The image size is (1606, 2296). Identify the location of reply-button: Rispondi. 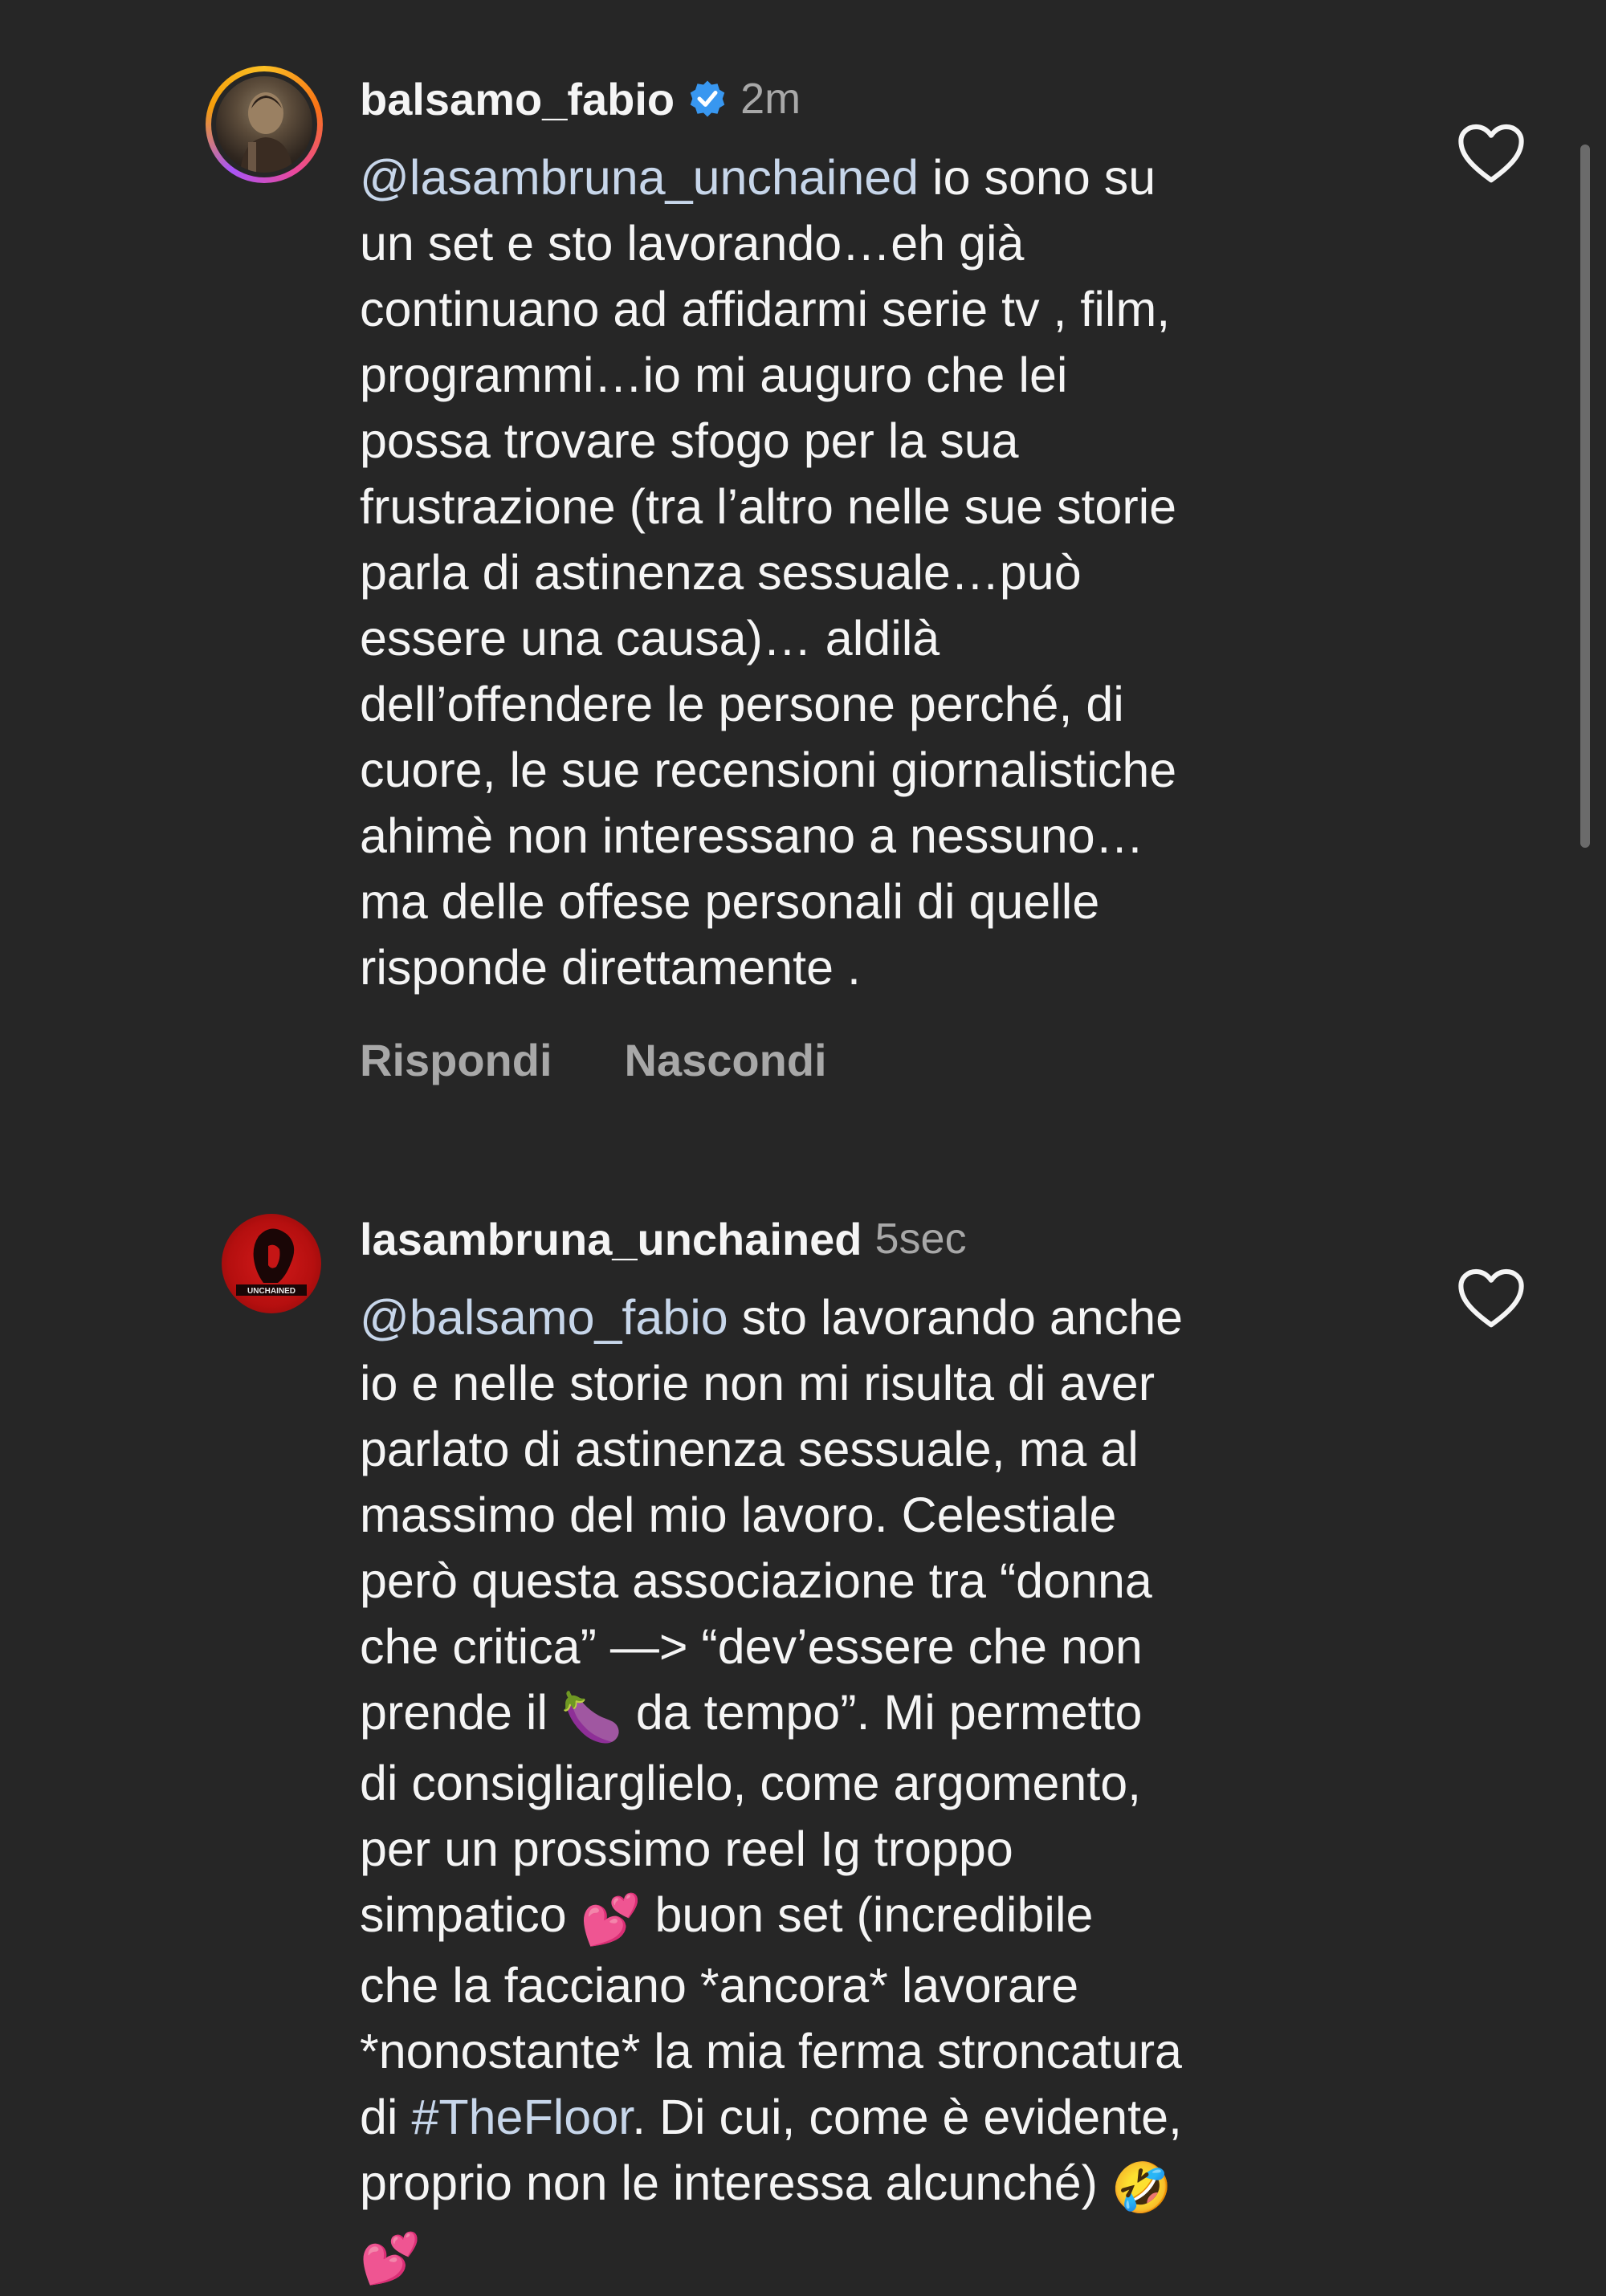
(456, 1060).